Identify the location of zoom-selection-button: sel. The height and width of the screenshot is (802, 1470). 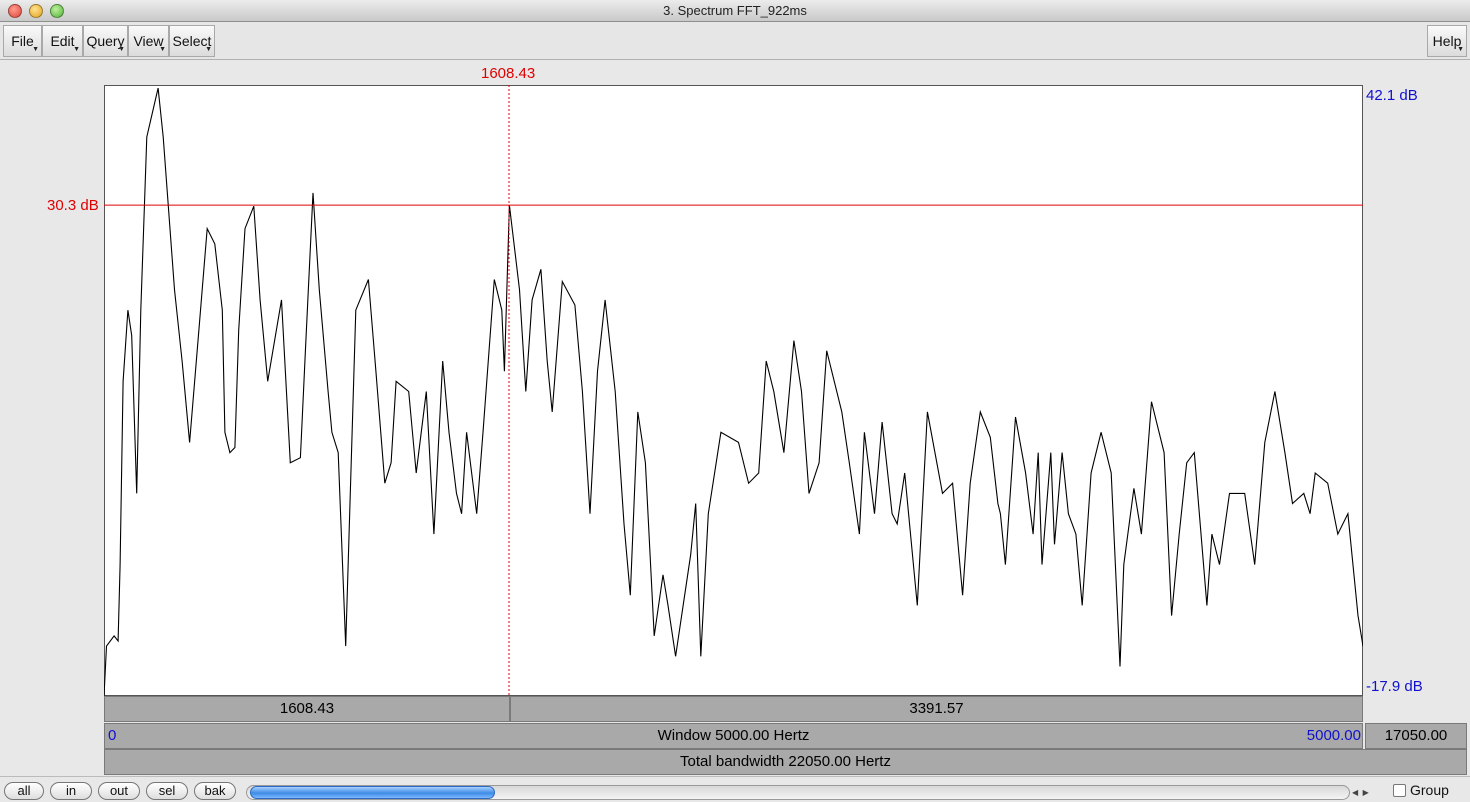
(167, 791).